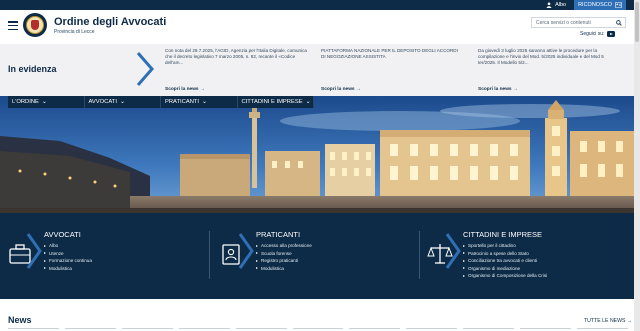  I want to click on card-title: CITTADINI E IMPRESE, so click(502, 234).